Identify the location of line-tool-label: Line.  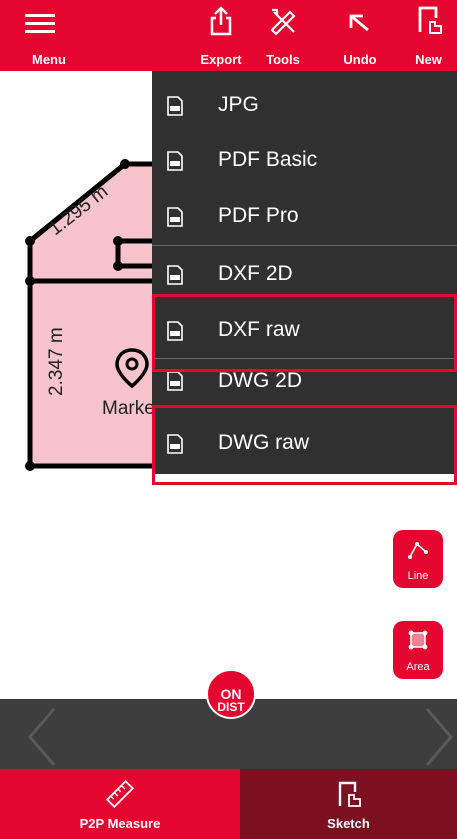
(418, 576).